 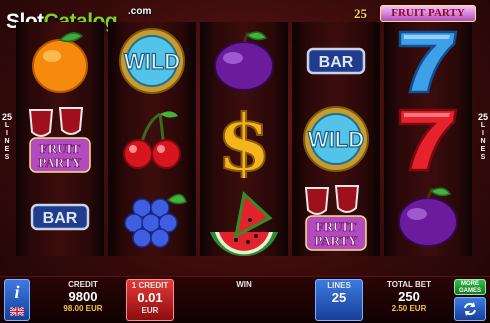 I want to click on reel-4: BAR WILD FRUIT PARTY, so click(x=336, y=139).